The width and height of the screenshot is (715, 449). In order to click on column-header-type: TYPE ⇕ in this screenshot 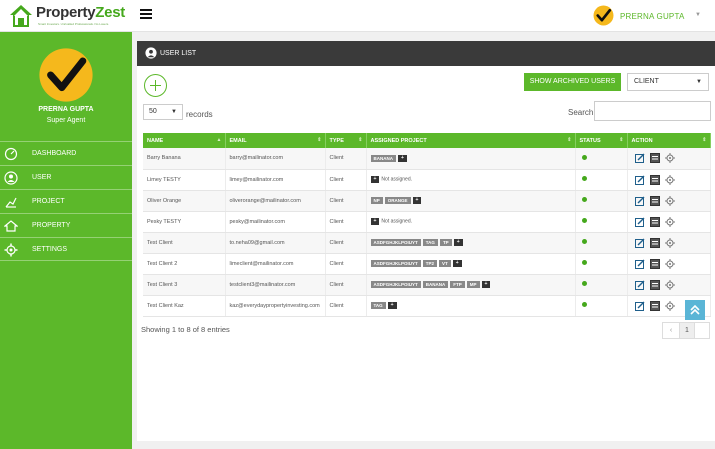, I will do `click(346, 140)`.